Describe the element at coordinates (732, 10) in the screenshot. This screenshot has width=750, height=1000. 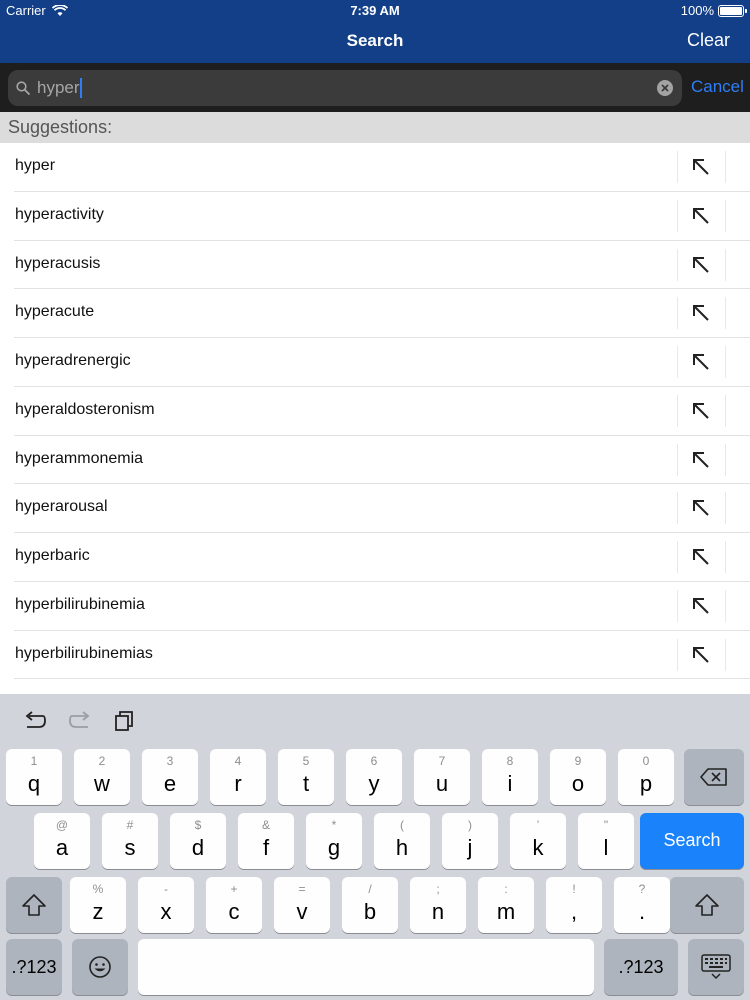
I see `battery-icon` at that location.